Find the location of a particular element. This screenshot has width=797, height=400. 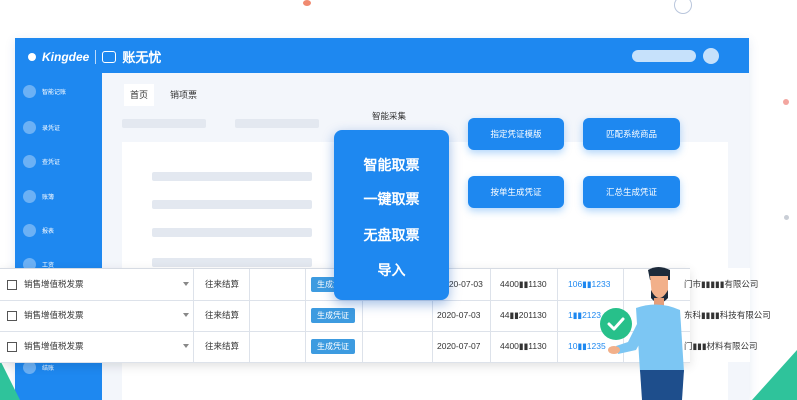

menu-item-import: 导入 is located at coordinates (391, 270).